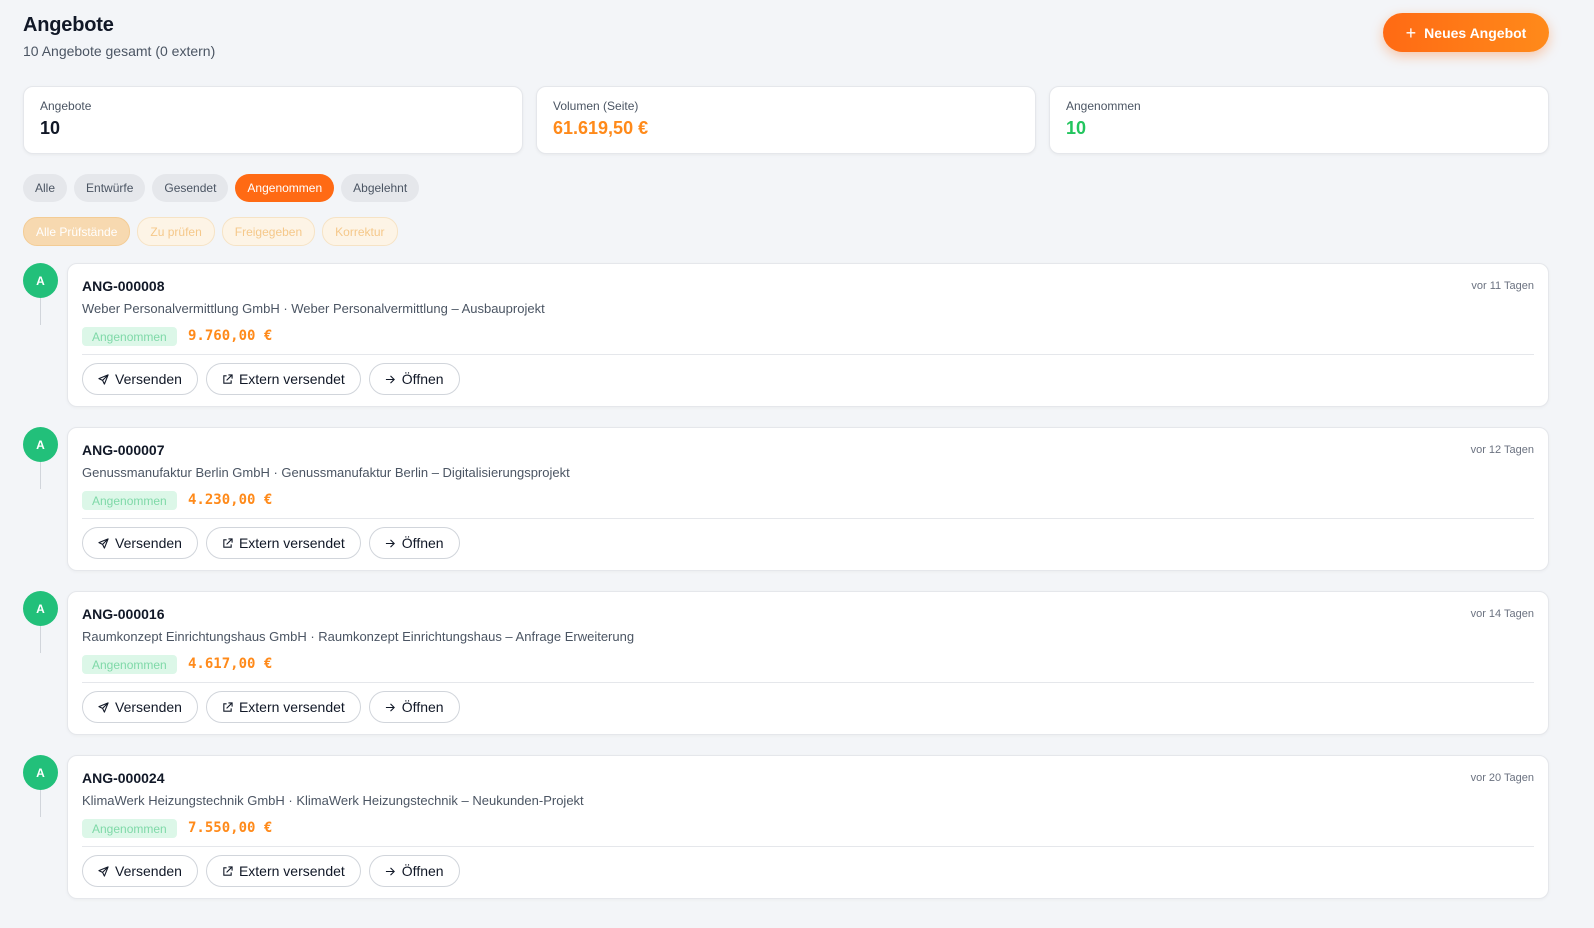 The width and height of the screenshot is (1594, 928). Describe the element at coordinates (45, 188) in the screenshot. I see `filter-chip-all: Alle` at that location.